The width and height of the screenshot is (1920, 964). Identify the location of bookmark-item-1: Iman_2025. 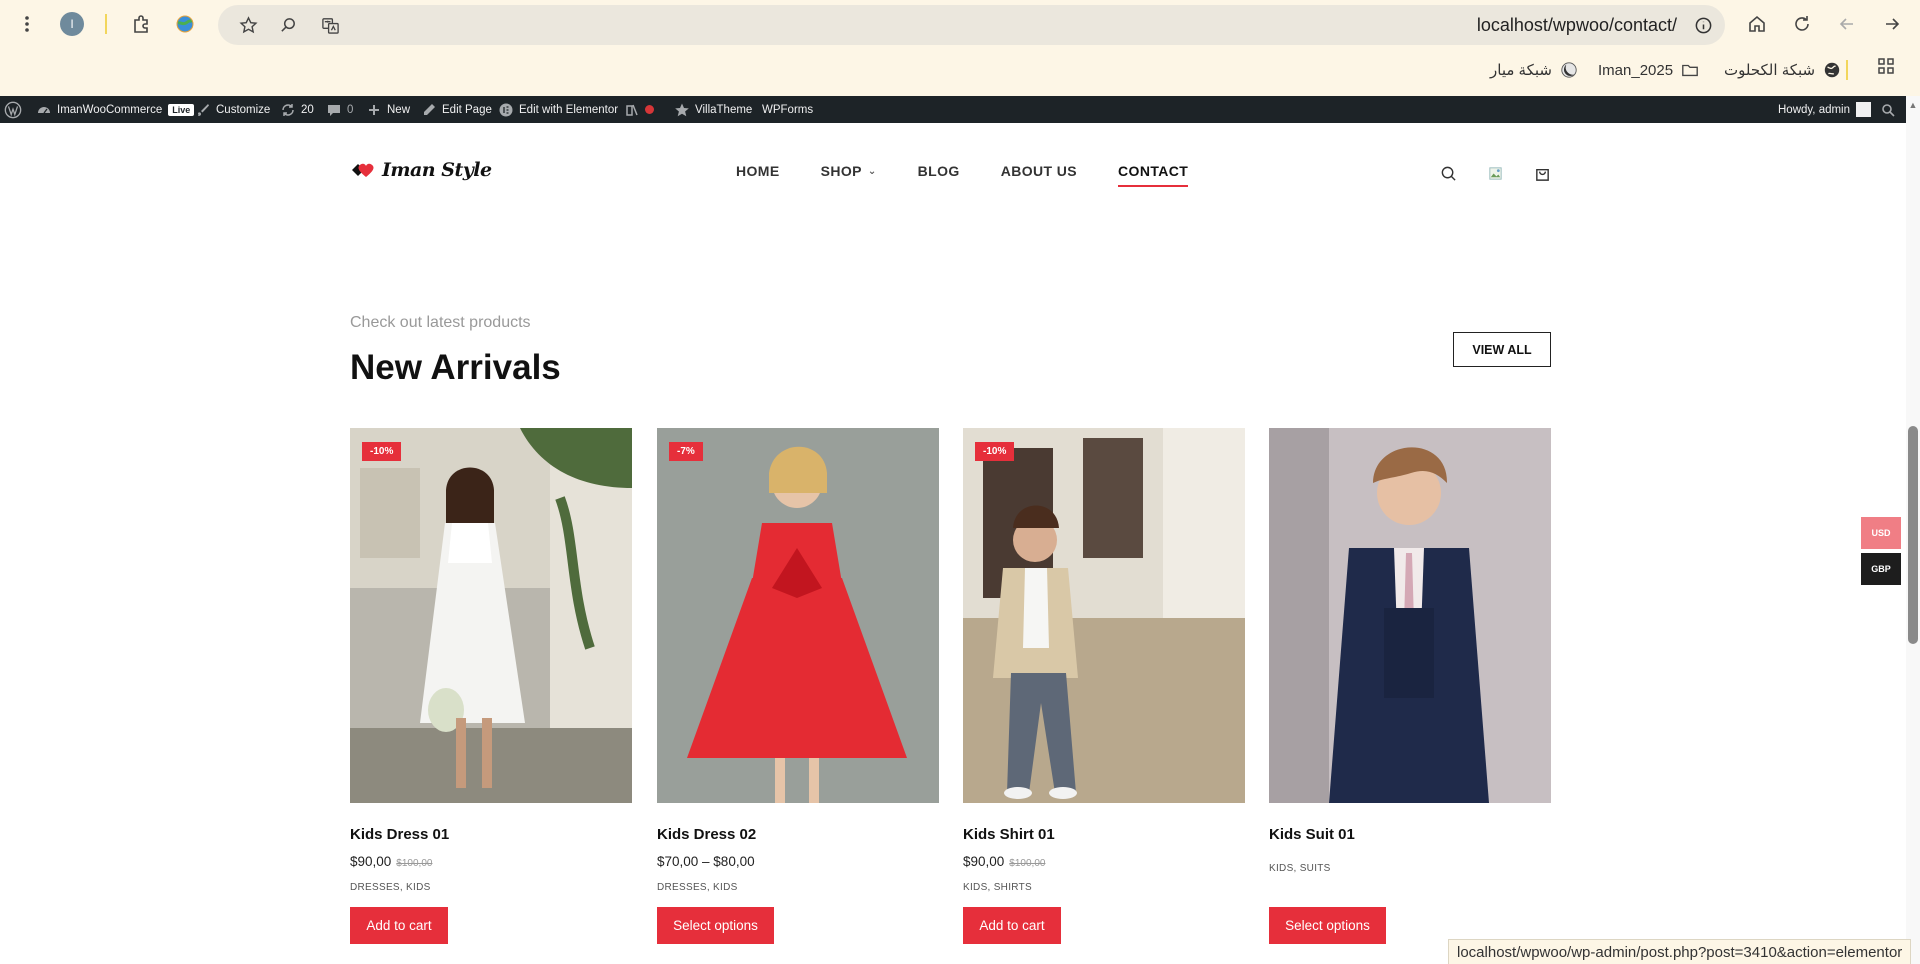
(1648, 70).